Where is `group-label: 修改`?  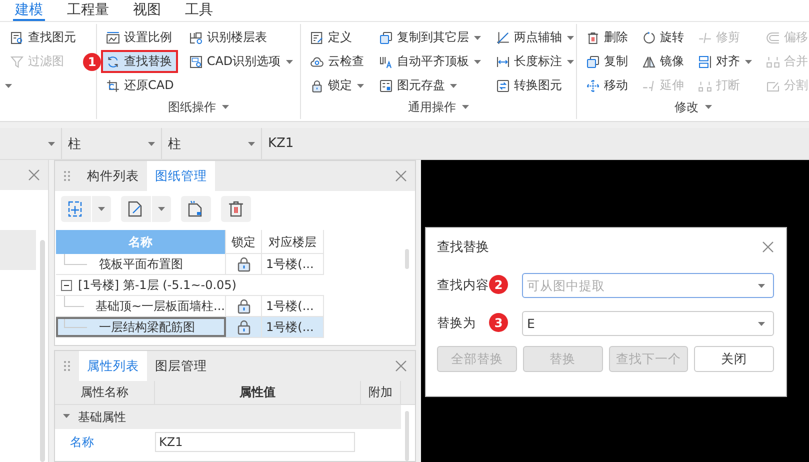
group-label: 修改 is located at coordinates (693, 107).